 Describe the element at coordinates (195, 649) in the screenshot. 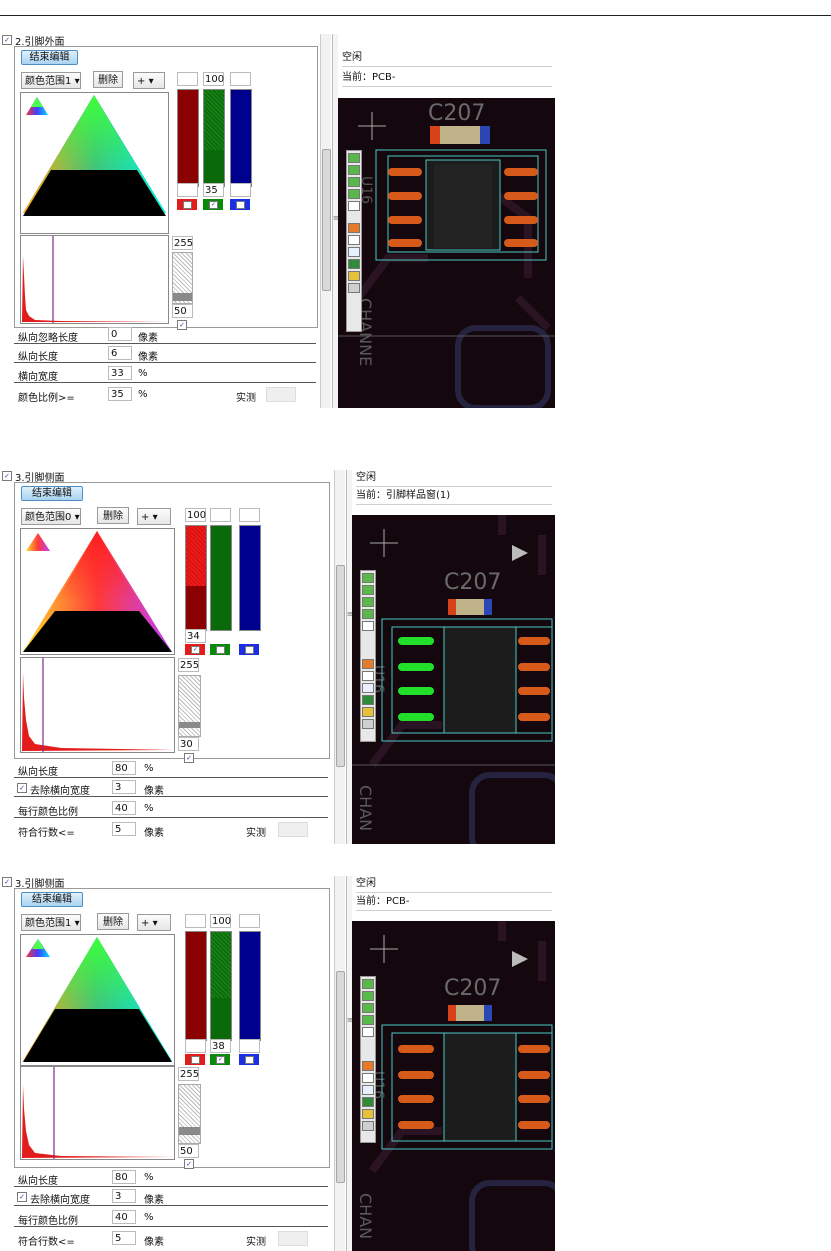

I see `red-channel-check: ✓` at that location.